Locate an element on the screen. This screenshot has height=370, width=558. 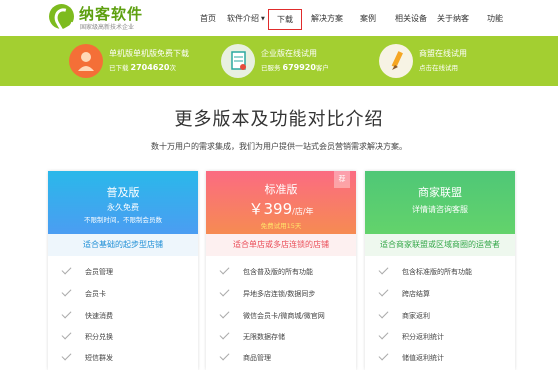
plan-basic-audience: 适合基础的起步型店铺 is located at coordinates (123, 245).